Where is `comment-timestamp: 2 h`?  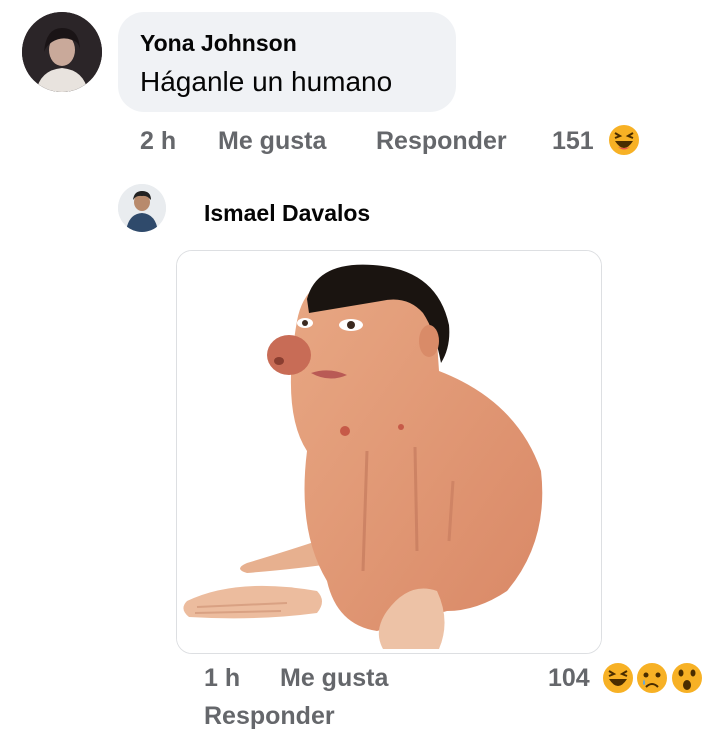 comment-timestamp: 2 h is located at coordinates (158, 141).